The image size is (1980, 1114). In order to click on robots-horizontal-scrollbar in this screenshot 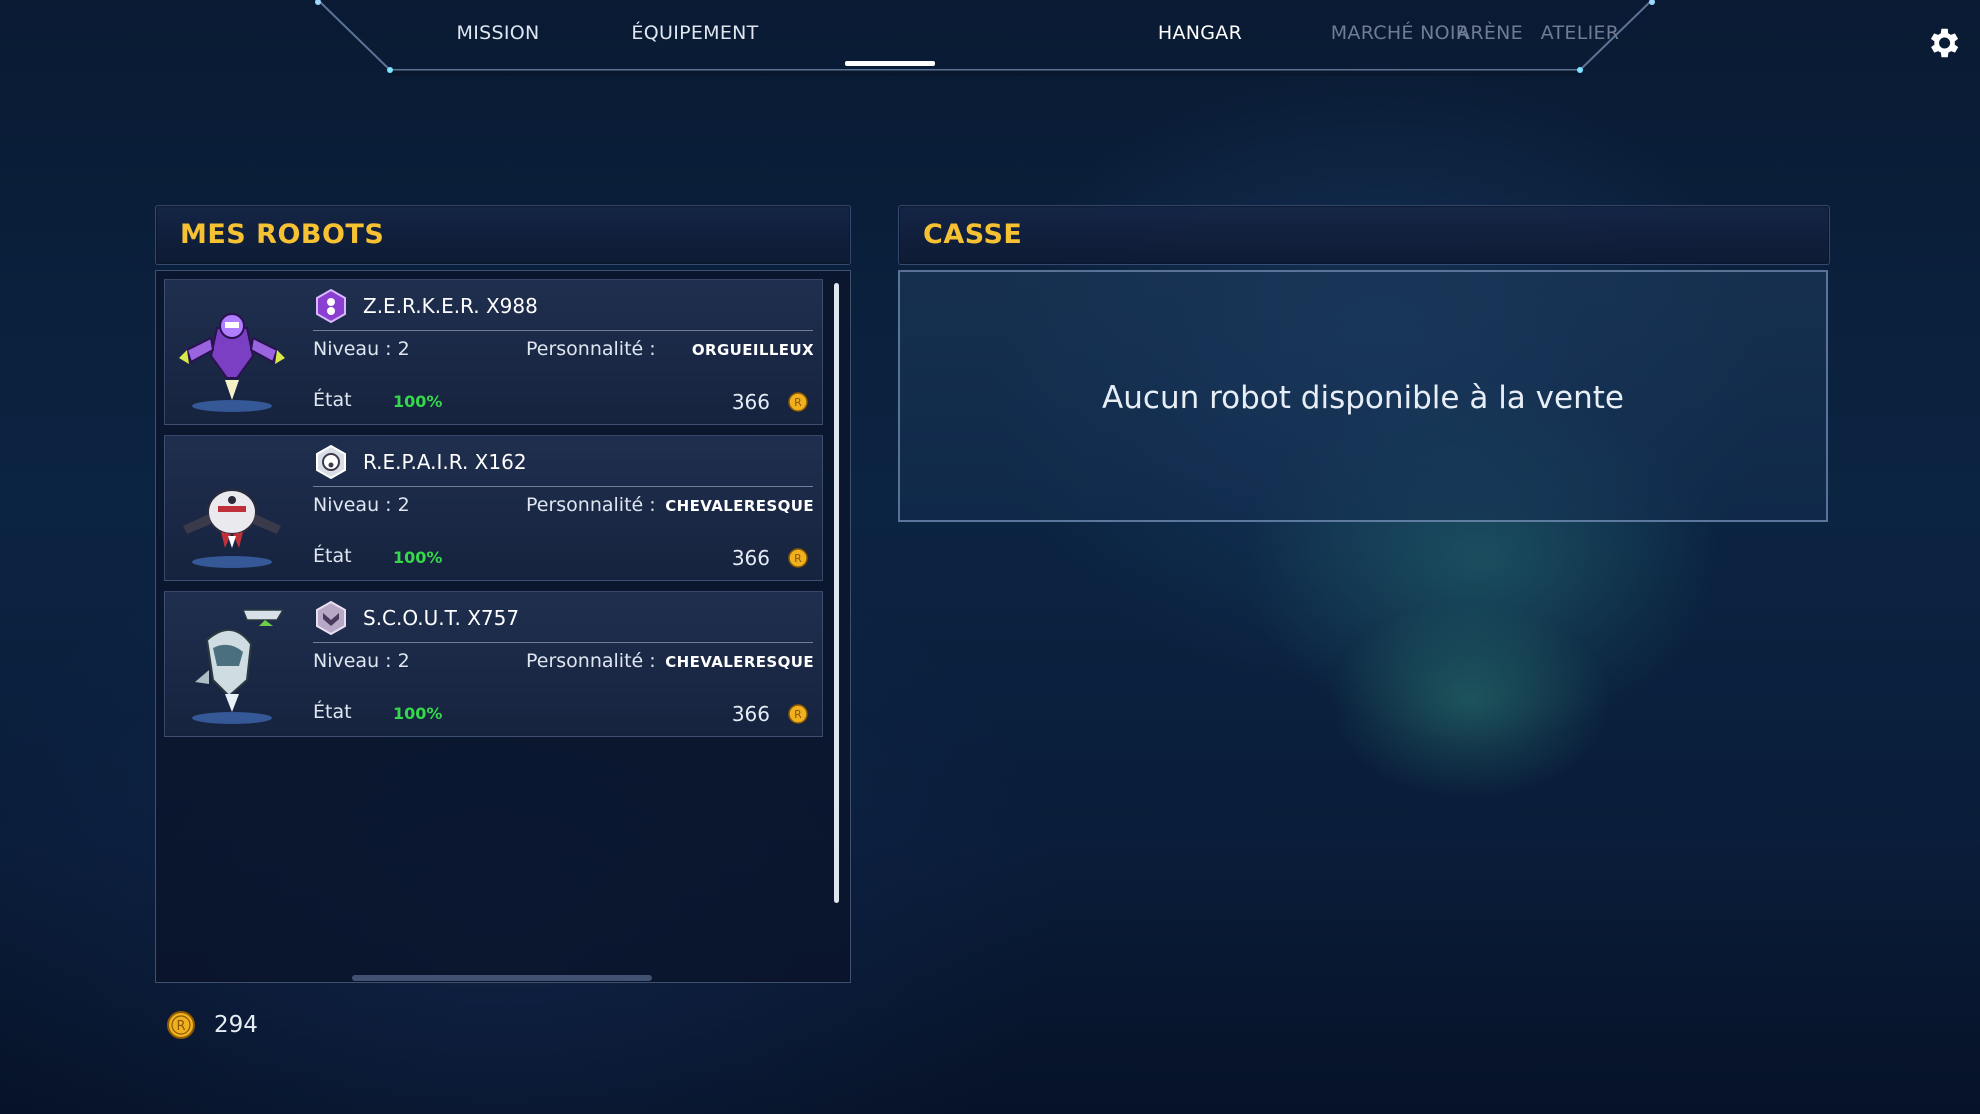, I will do `click(502, 978)`.